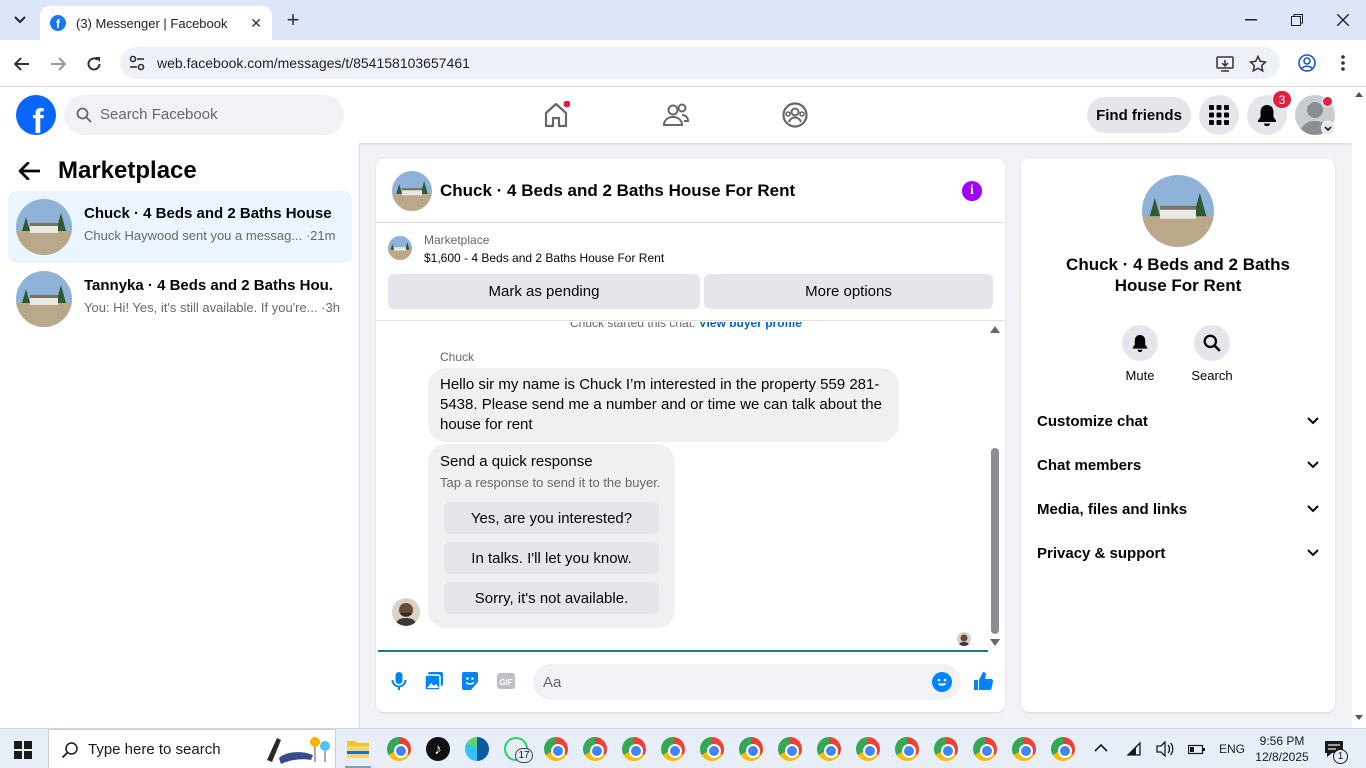 This screenshot has height=768, width=1366. I want to click on message-input: Aa, so click(747, 682).